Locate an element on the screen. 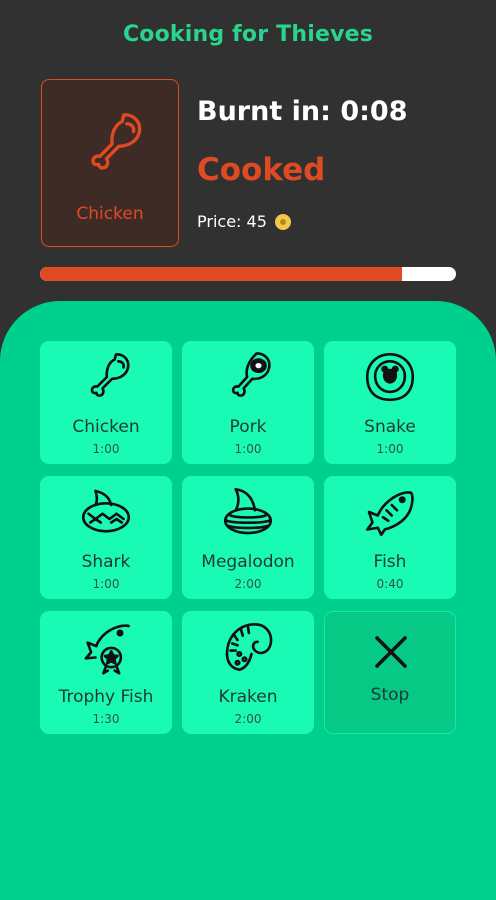 The width and height of the screenshot is (496, 900). fish-icon is located at coordinates (389, 514).